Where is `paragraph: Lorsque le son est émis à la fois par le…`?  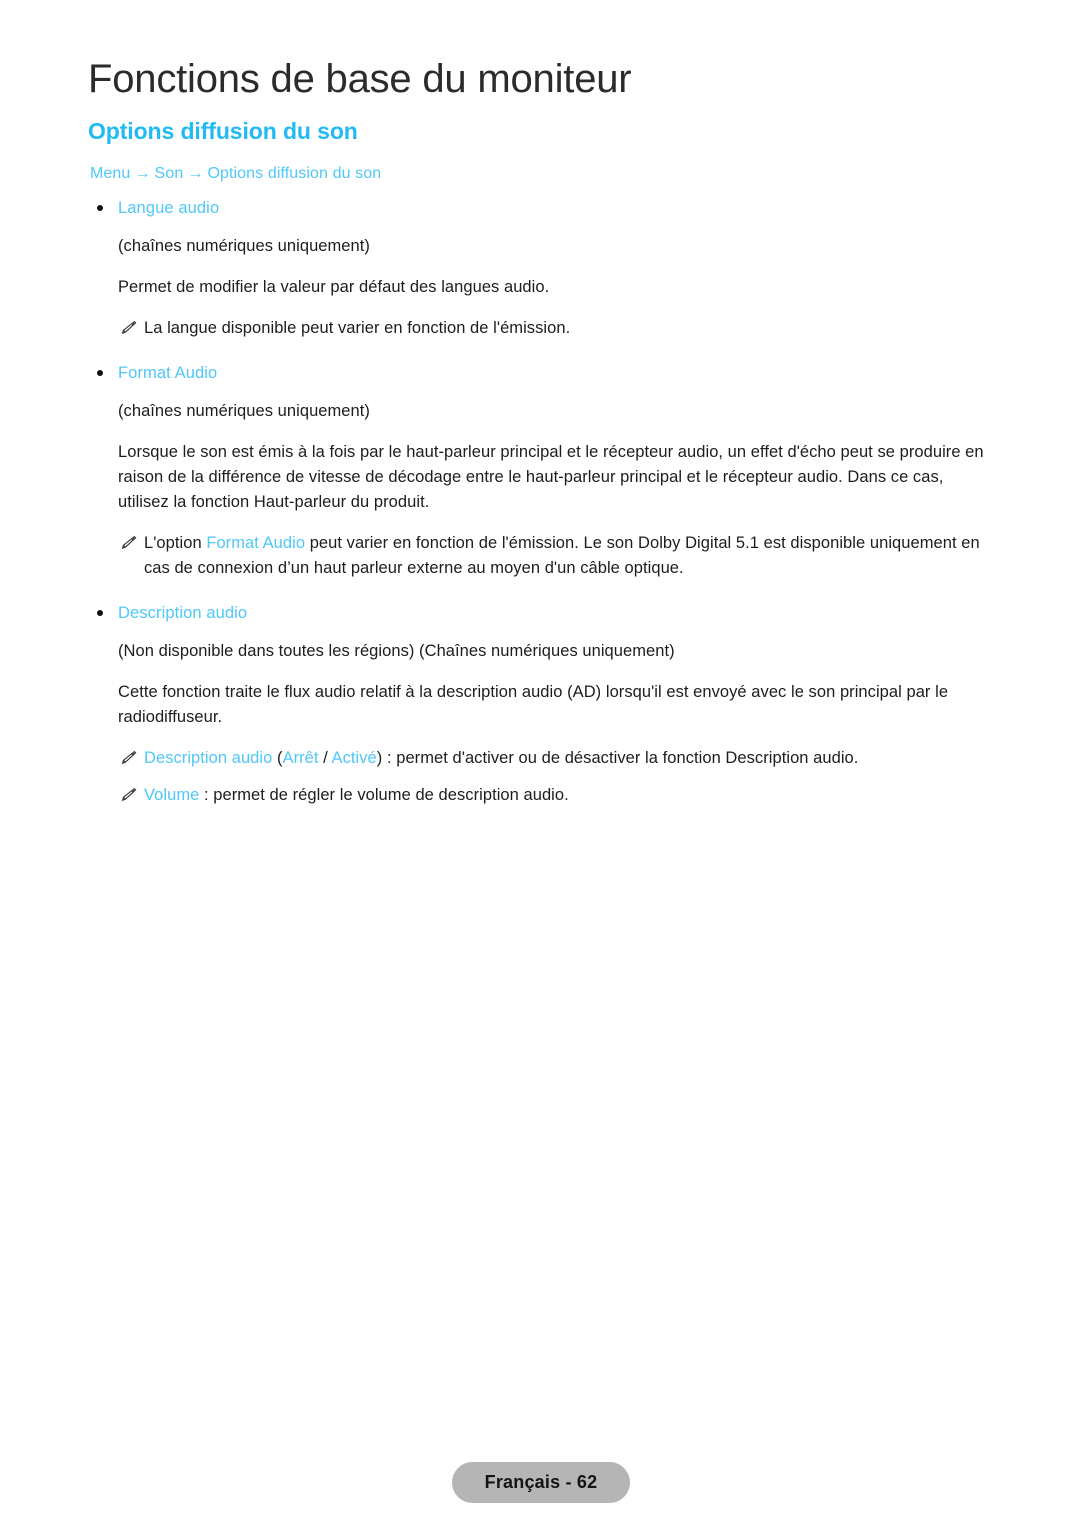
paragraph: Lorsque le son est émis à la fois par le… is located at coordinates (551, 477).